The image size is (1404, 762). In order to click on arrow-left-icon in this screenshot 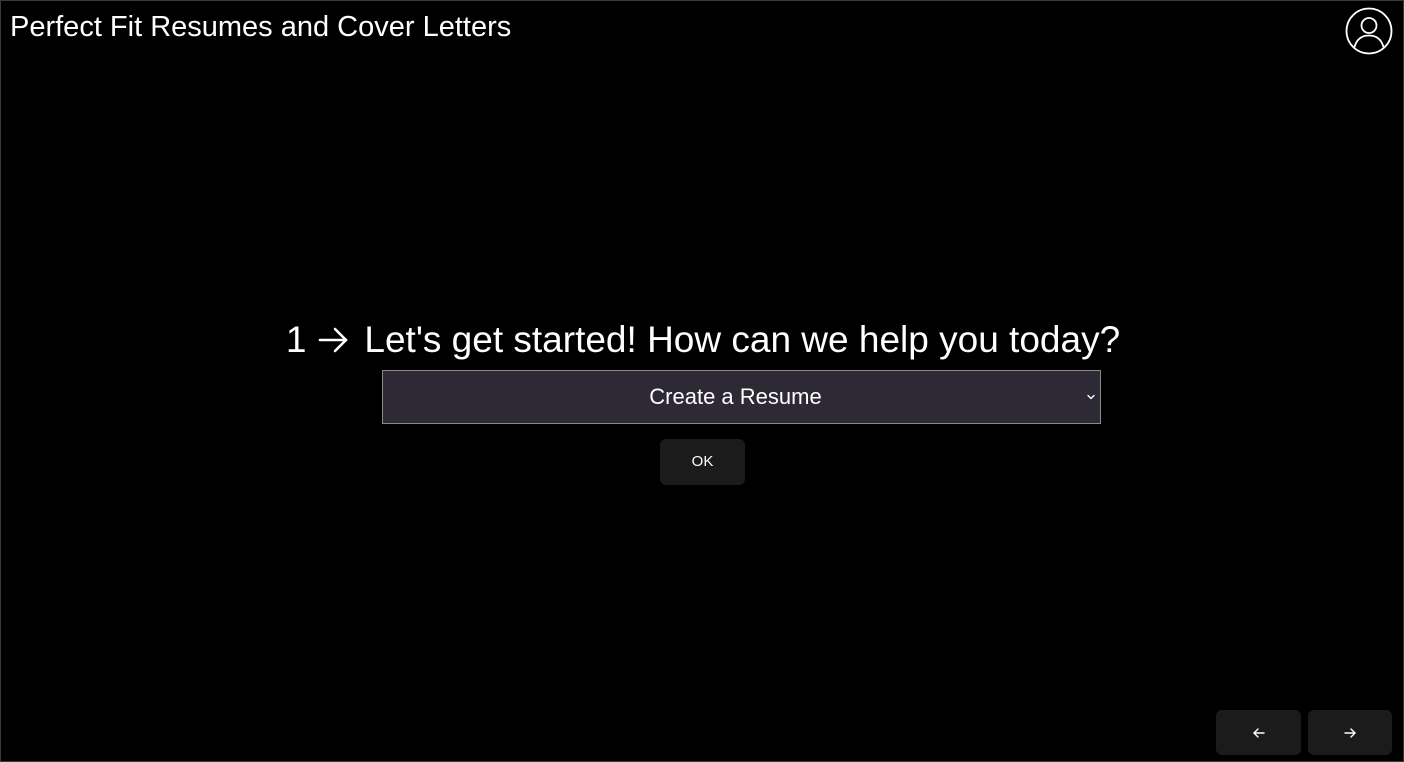, I will do `click(1259, 733)`.